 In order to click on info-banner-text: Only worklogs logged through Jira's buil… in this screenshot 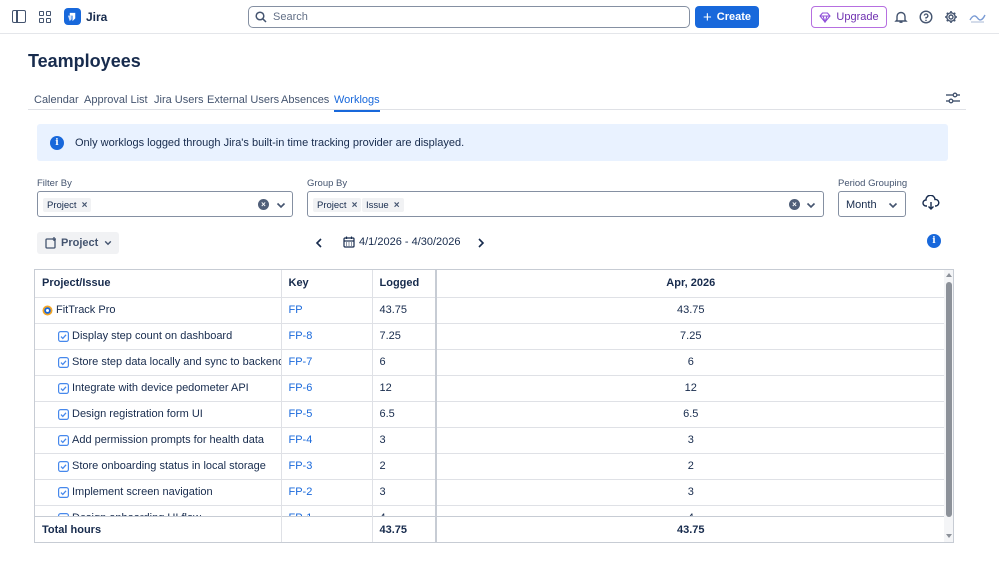, I will do `click(270, 142)`.